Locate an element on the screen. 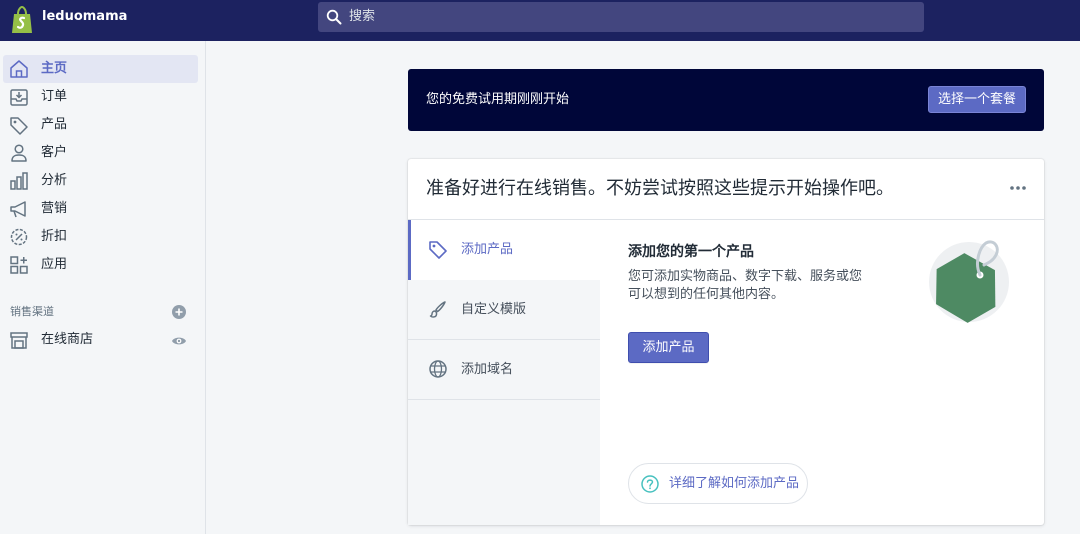 This screenshot has width=1080, height=534. add-product-button: 添加产品 is located at coordinates (668, 347).